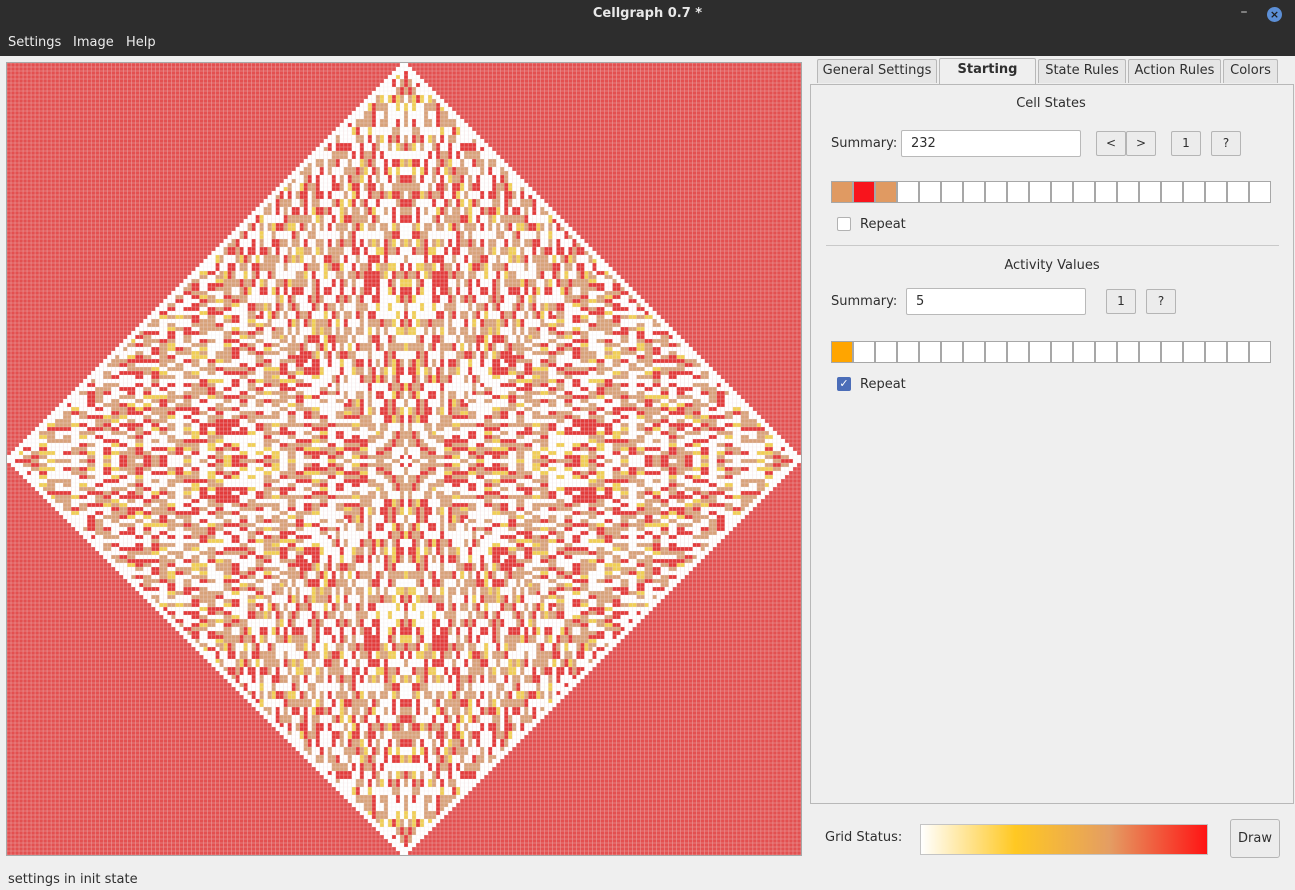  What do you see at coordinates (73, 879) in the screenshot?
I see `status-bar-text: settings in init state` at bounding box center [73, 879].